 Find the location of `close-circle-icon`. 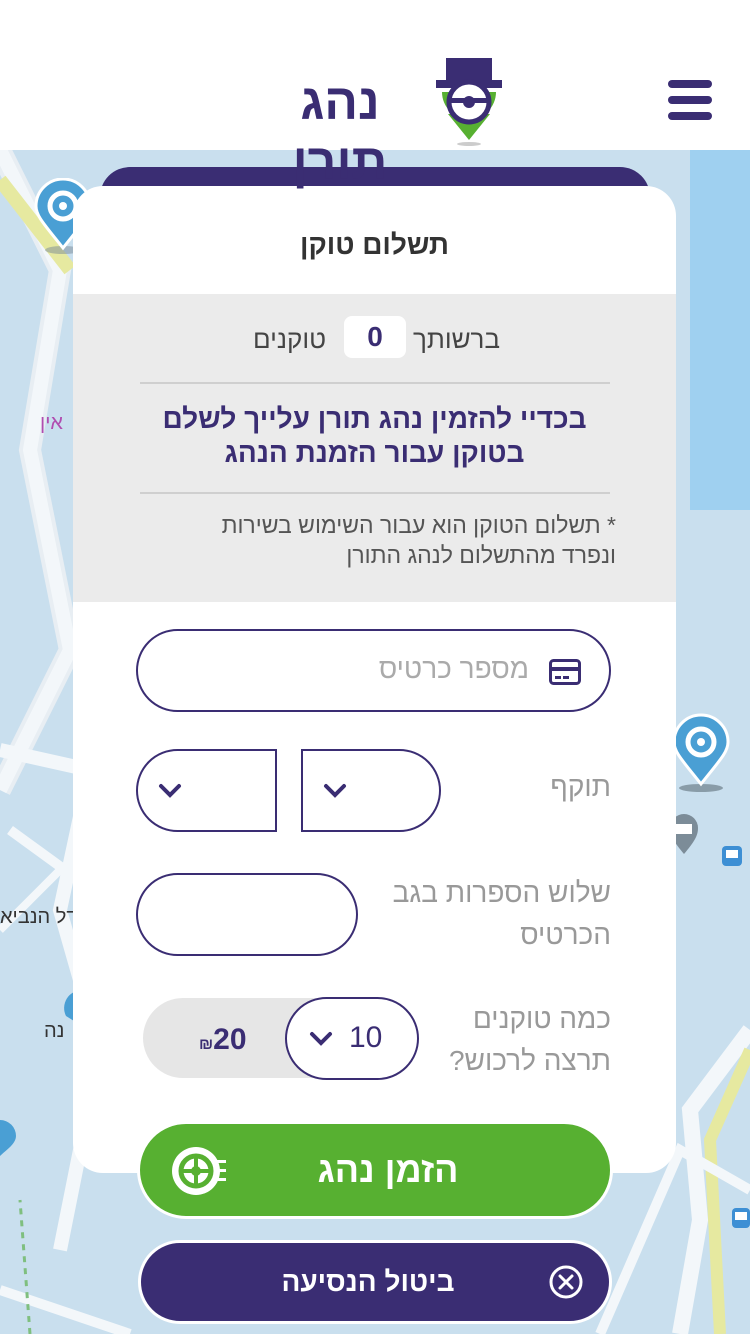

close-circle-icon is located at coordinates (566, 1282).